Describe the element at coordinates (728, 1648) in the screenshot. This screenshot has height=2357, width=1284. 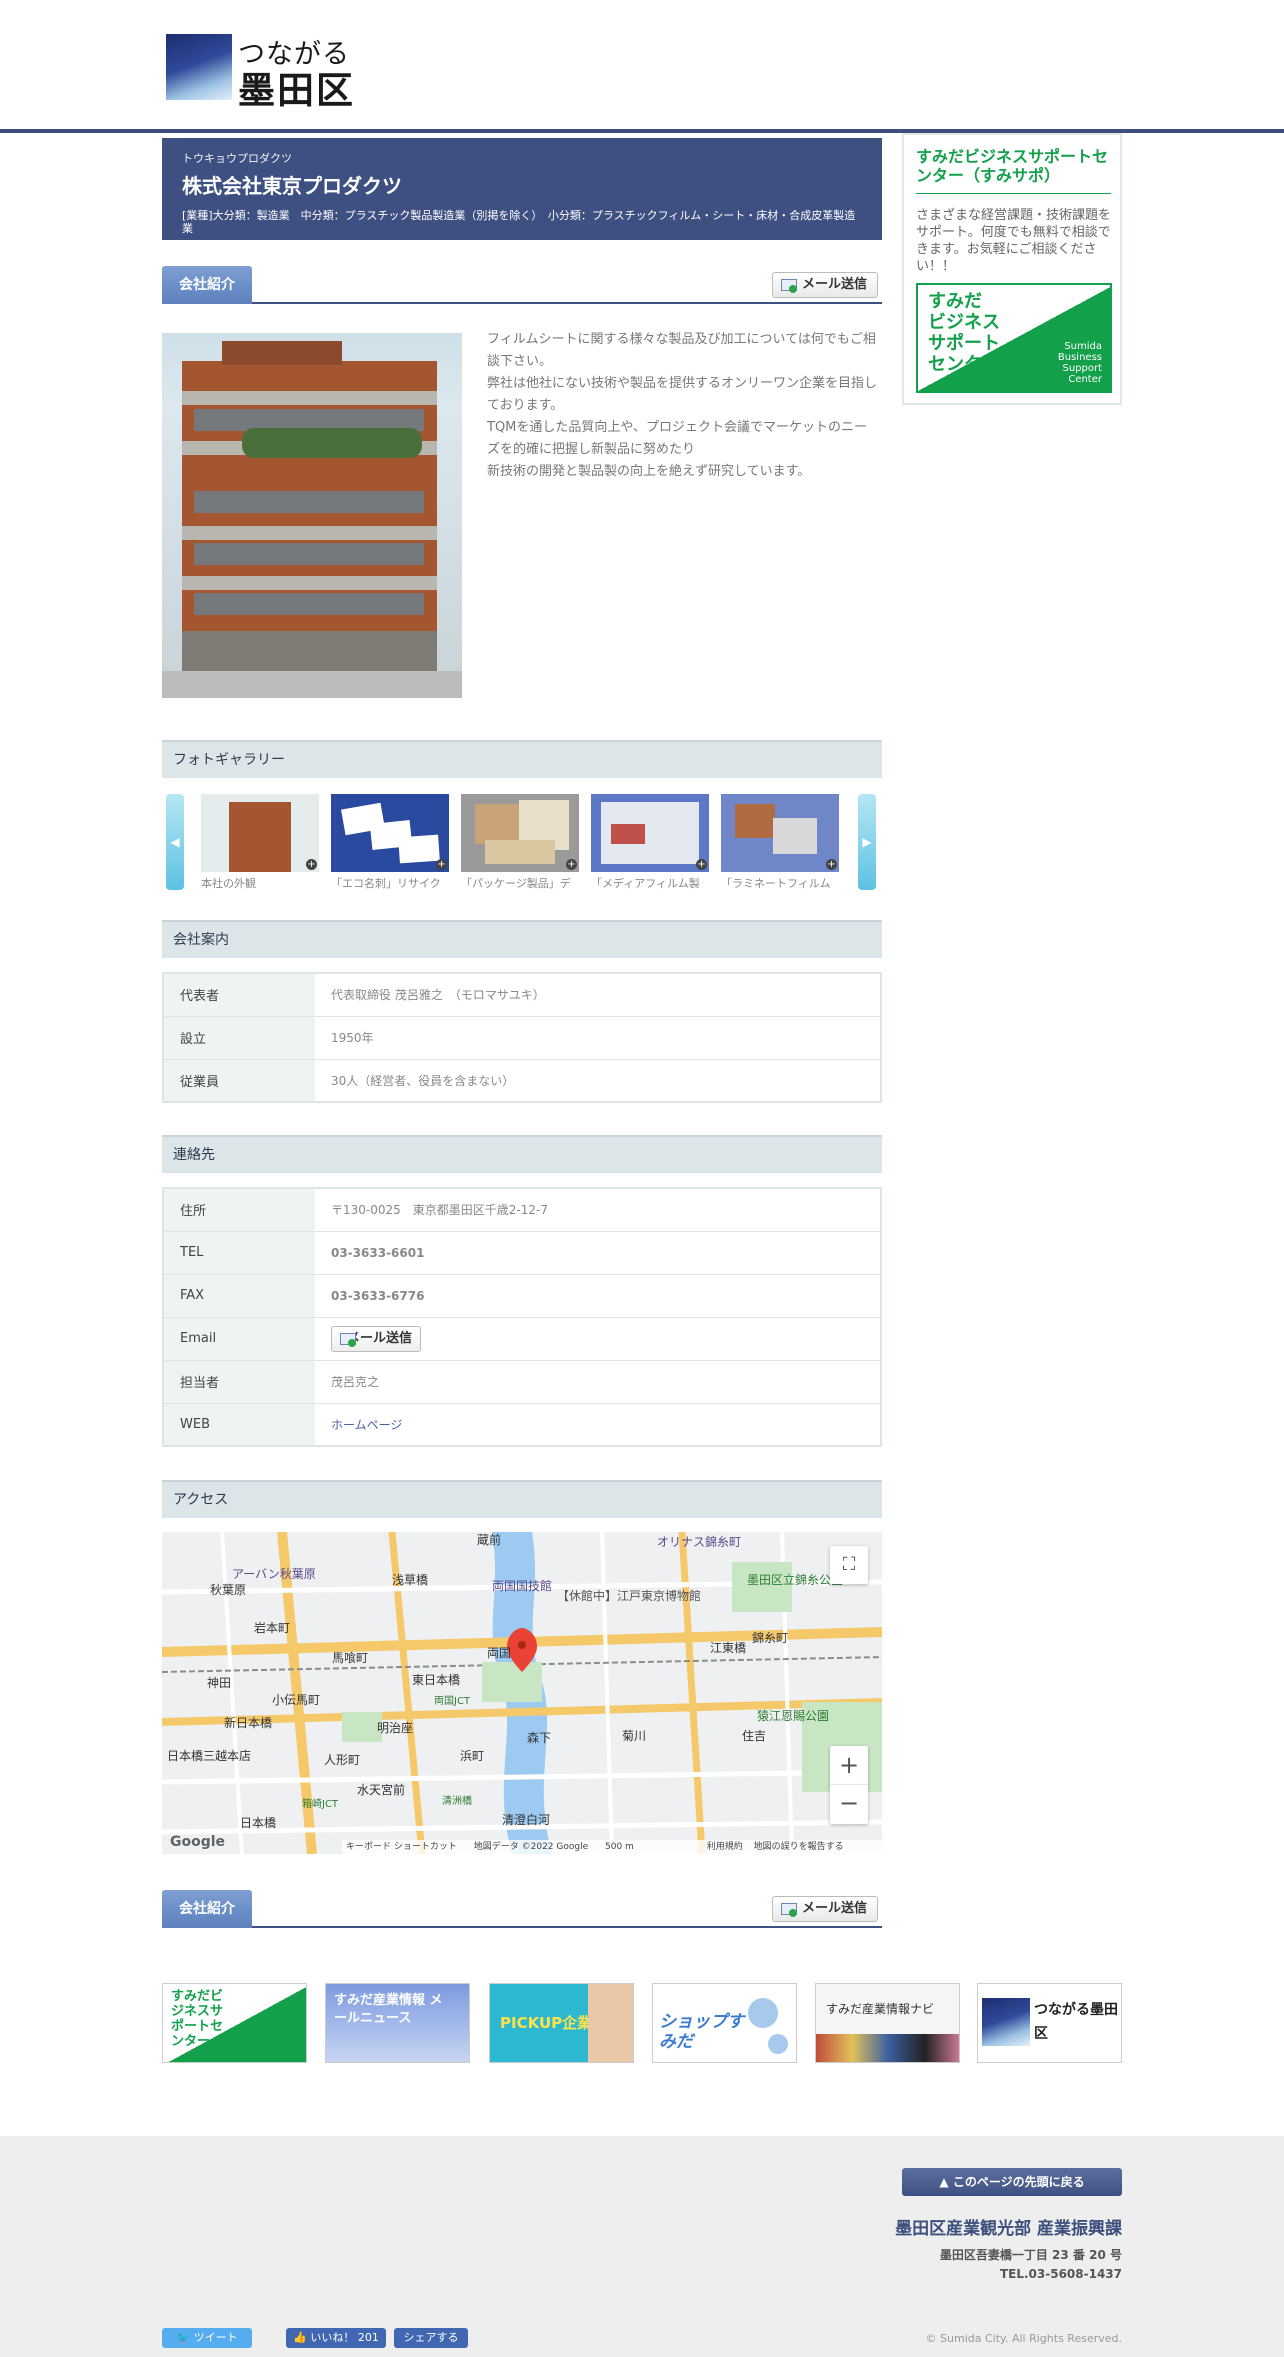
I see `map-label: 江東橋` at that location.